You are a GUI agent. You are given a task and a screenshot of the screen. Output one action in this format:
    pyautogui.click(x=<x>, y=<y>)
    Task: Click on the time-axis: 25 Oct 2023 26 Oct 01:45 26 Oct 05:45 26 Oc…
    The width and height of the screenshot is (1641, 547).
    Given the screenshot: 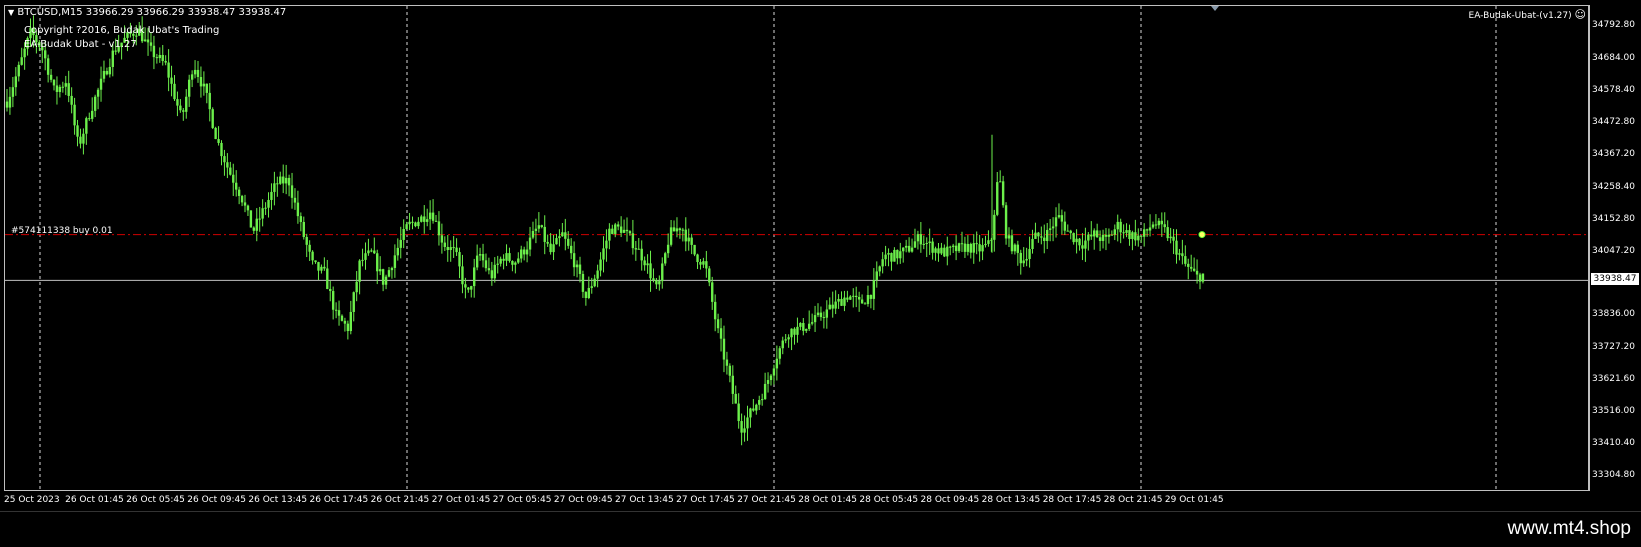 What is the action you would take?
    pyautogui.click(x=796, y=501)
    